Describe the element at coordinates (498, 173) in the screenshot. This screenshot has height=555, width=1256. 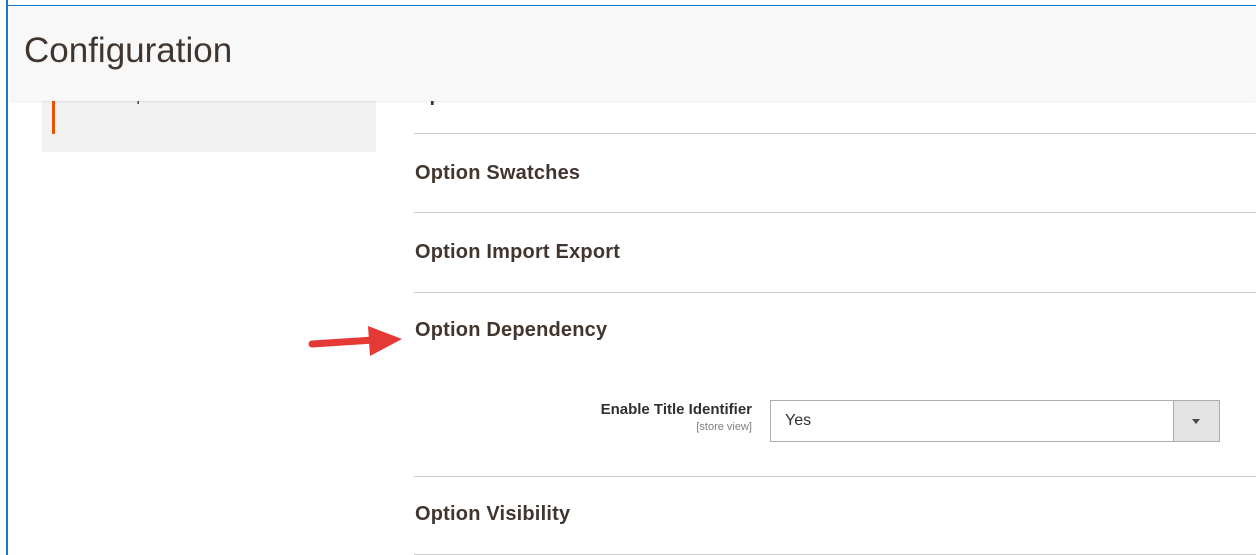
I see `section-title: Option Swatches` at that location.